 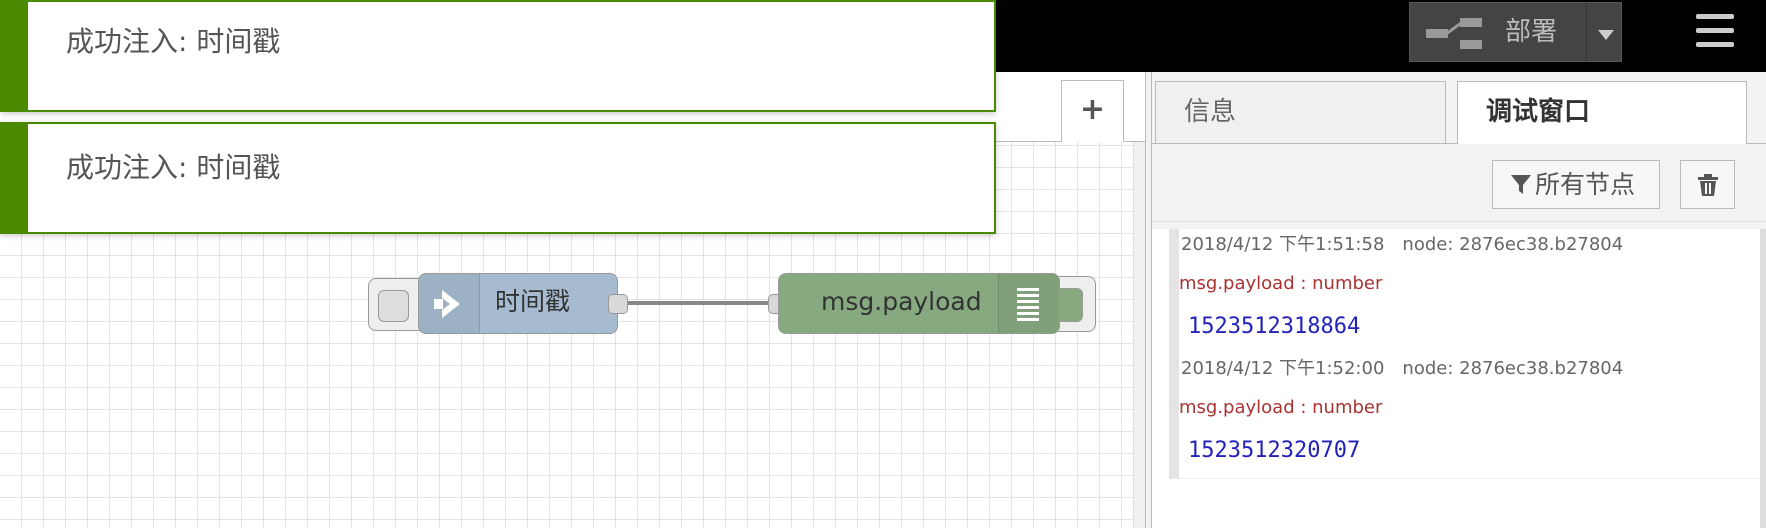 I want to click on hamburger-menu-icon, so click(x=1715, y=31).